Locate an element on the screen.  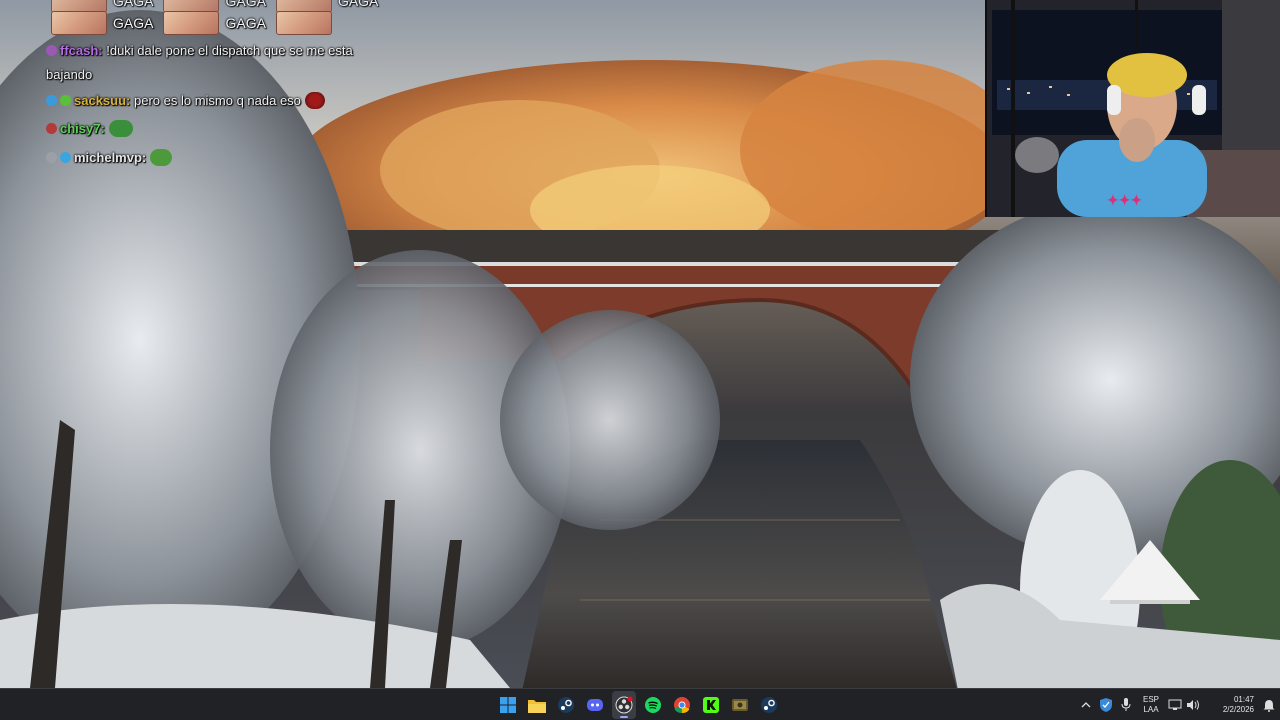
chrome-icon is located at coordinates (682, 705).